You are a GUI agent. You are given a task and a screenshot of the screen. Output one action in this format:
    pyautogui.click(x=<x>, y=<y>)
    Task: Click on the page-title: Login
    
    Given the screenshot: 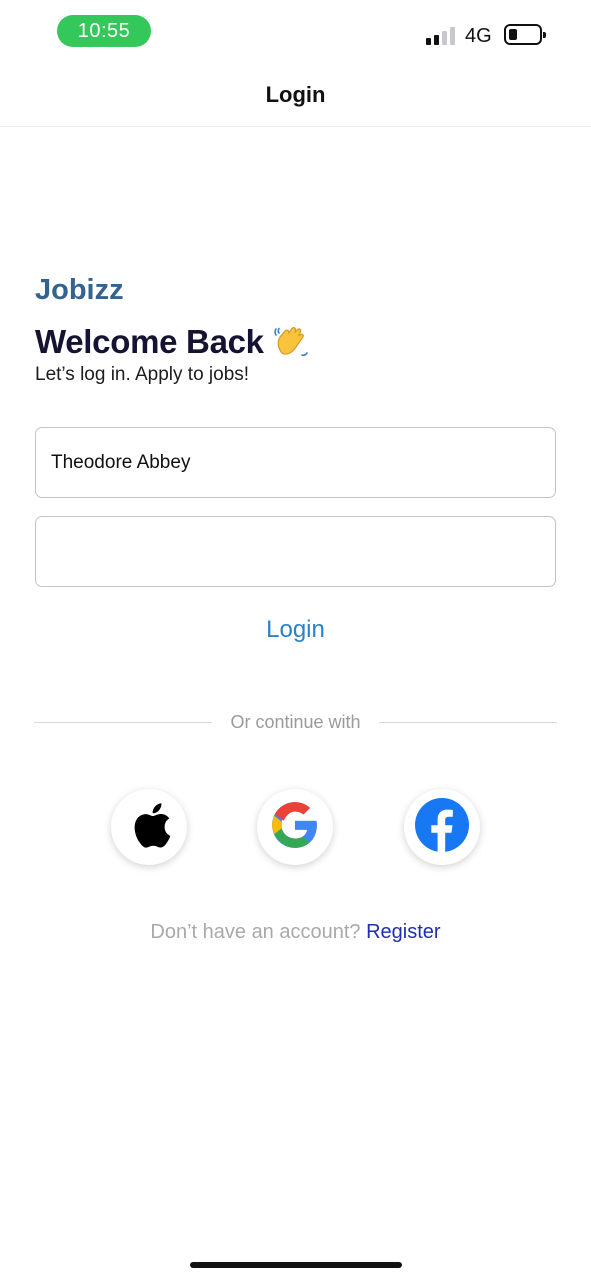 What is the action you would take?
    pyautogui.click(x=295, y=94)
    